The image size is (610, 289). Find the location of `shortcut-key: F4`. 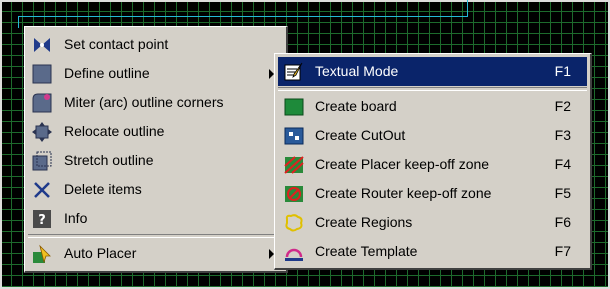

shortcut-key: F4 is located at coordinates (562, 164).